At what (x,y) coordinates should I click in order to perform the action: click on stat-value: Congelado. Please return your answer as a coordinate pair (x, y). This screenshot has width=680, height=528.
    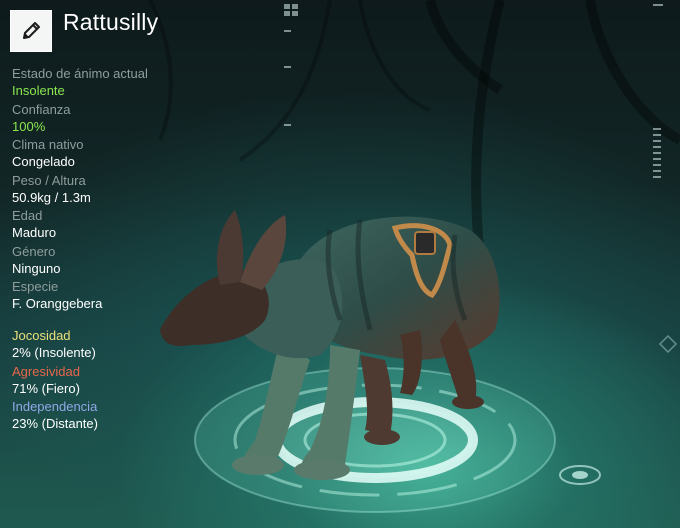
    Looking at the image, I should click on (43, 161).